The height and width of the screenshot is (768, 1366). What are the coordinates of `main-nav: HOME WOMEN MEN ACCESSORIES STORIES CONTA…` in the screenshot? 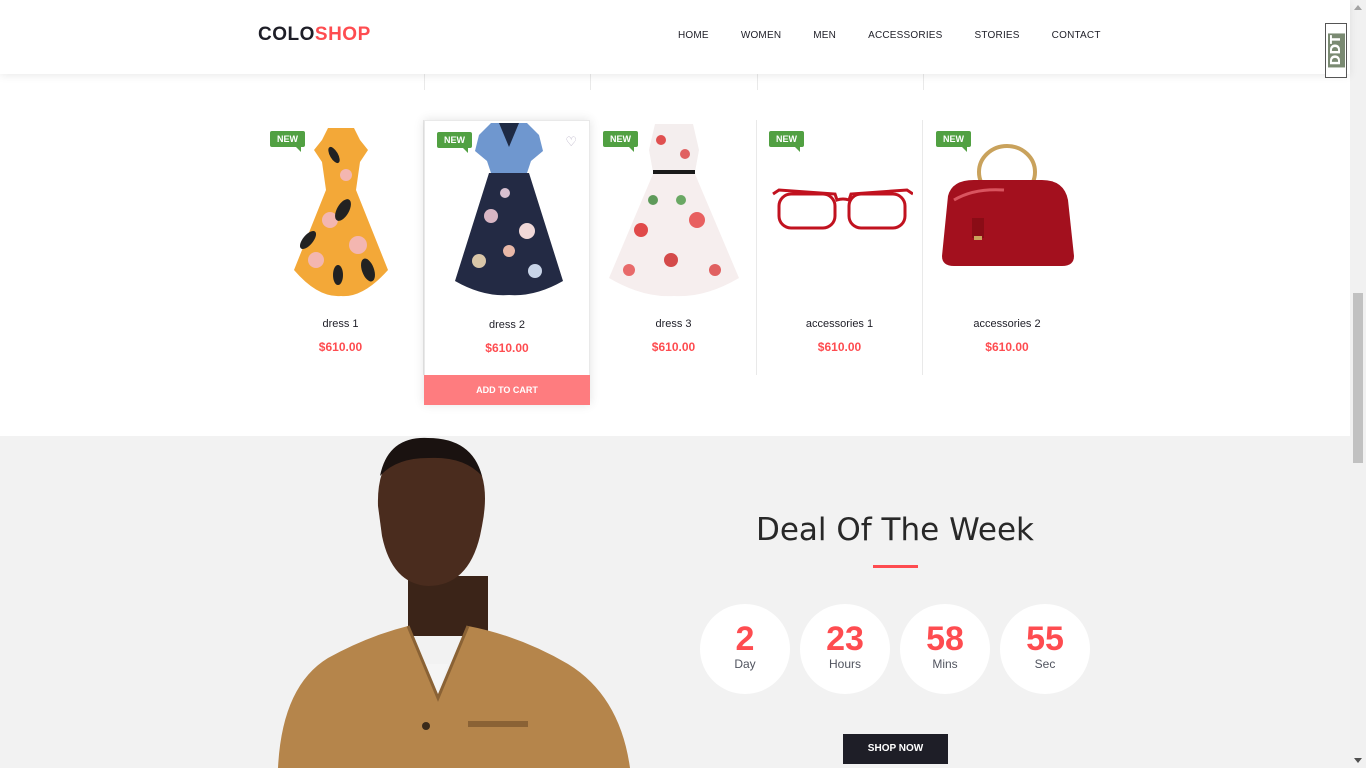 It's located at (889, 35).